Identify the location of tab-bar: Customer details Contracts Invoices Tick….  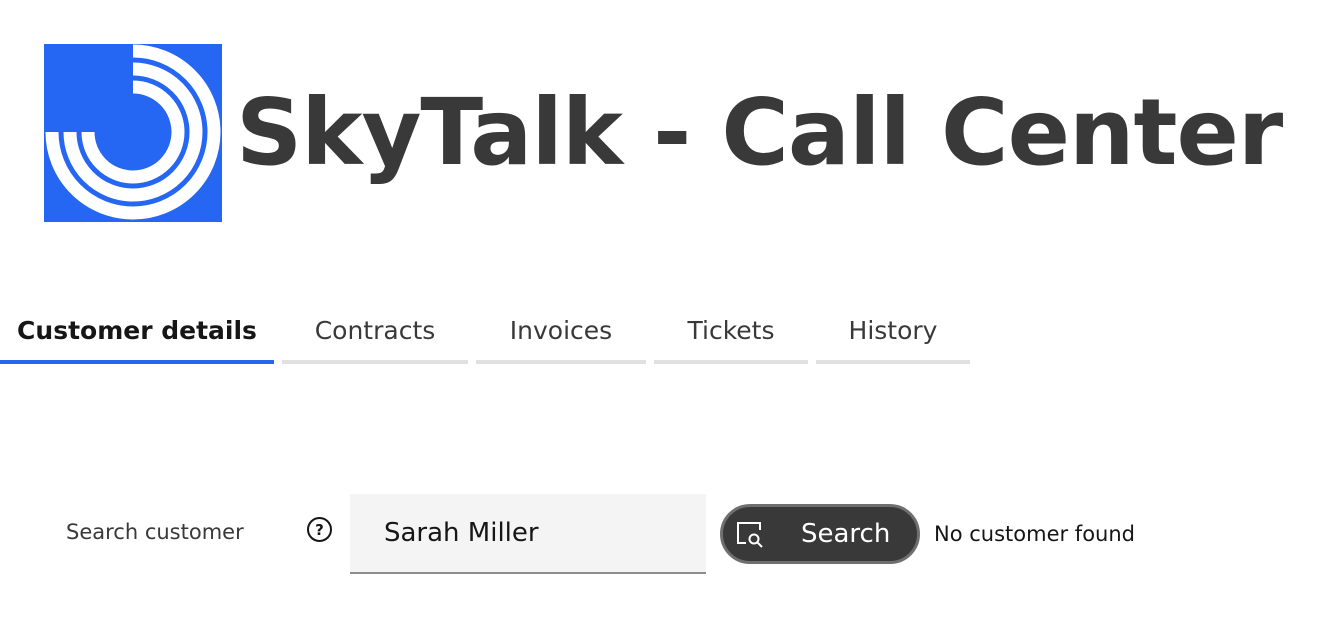
(489, 332).